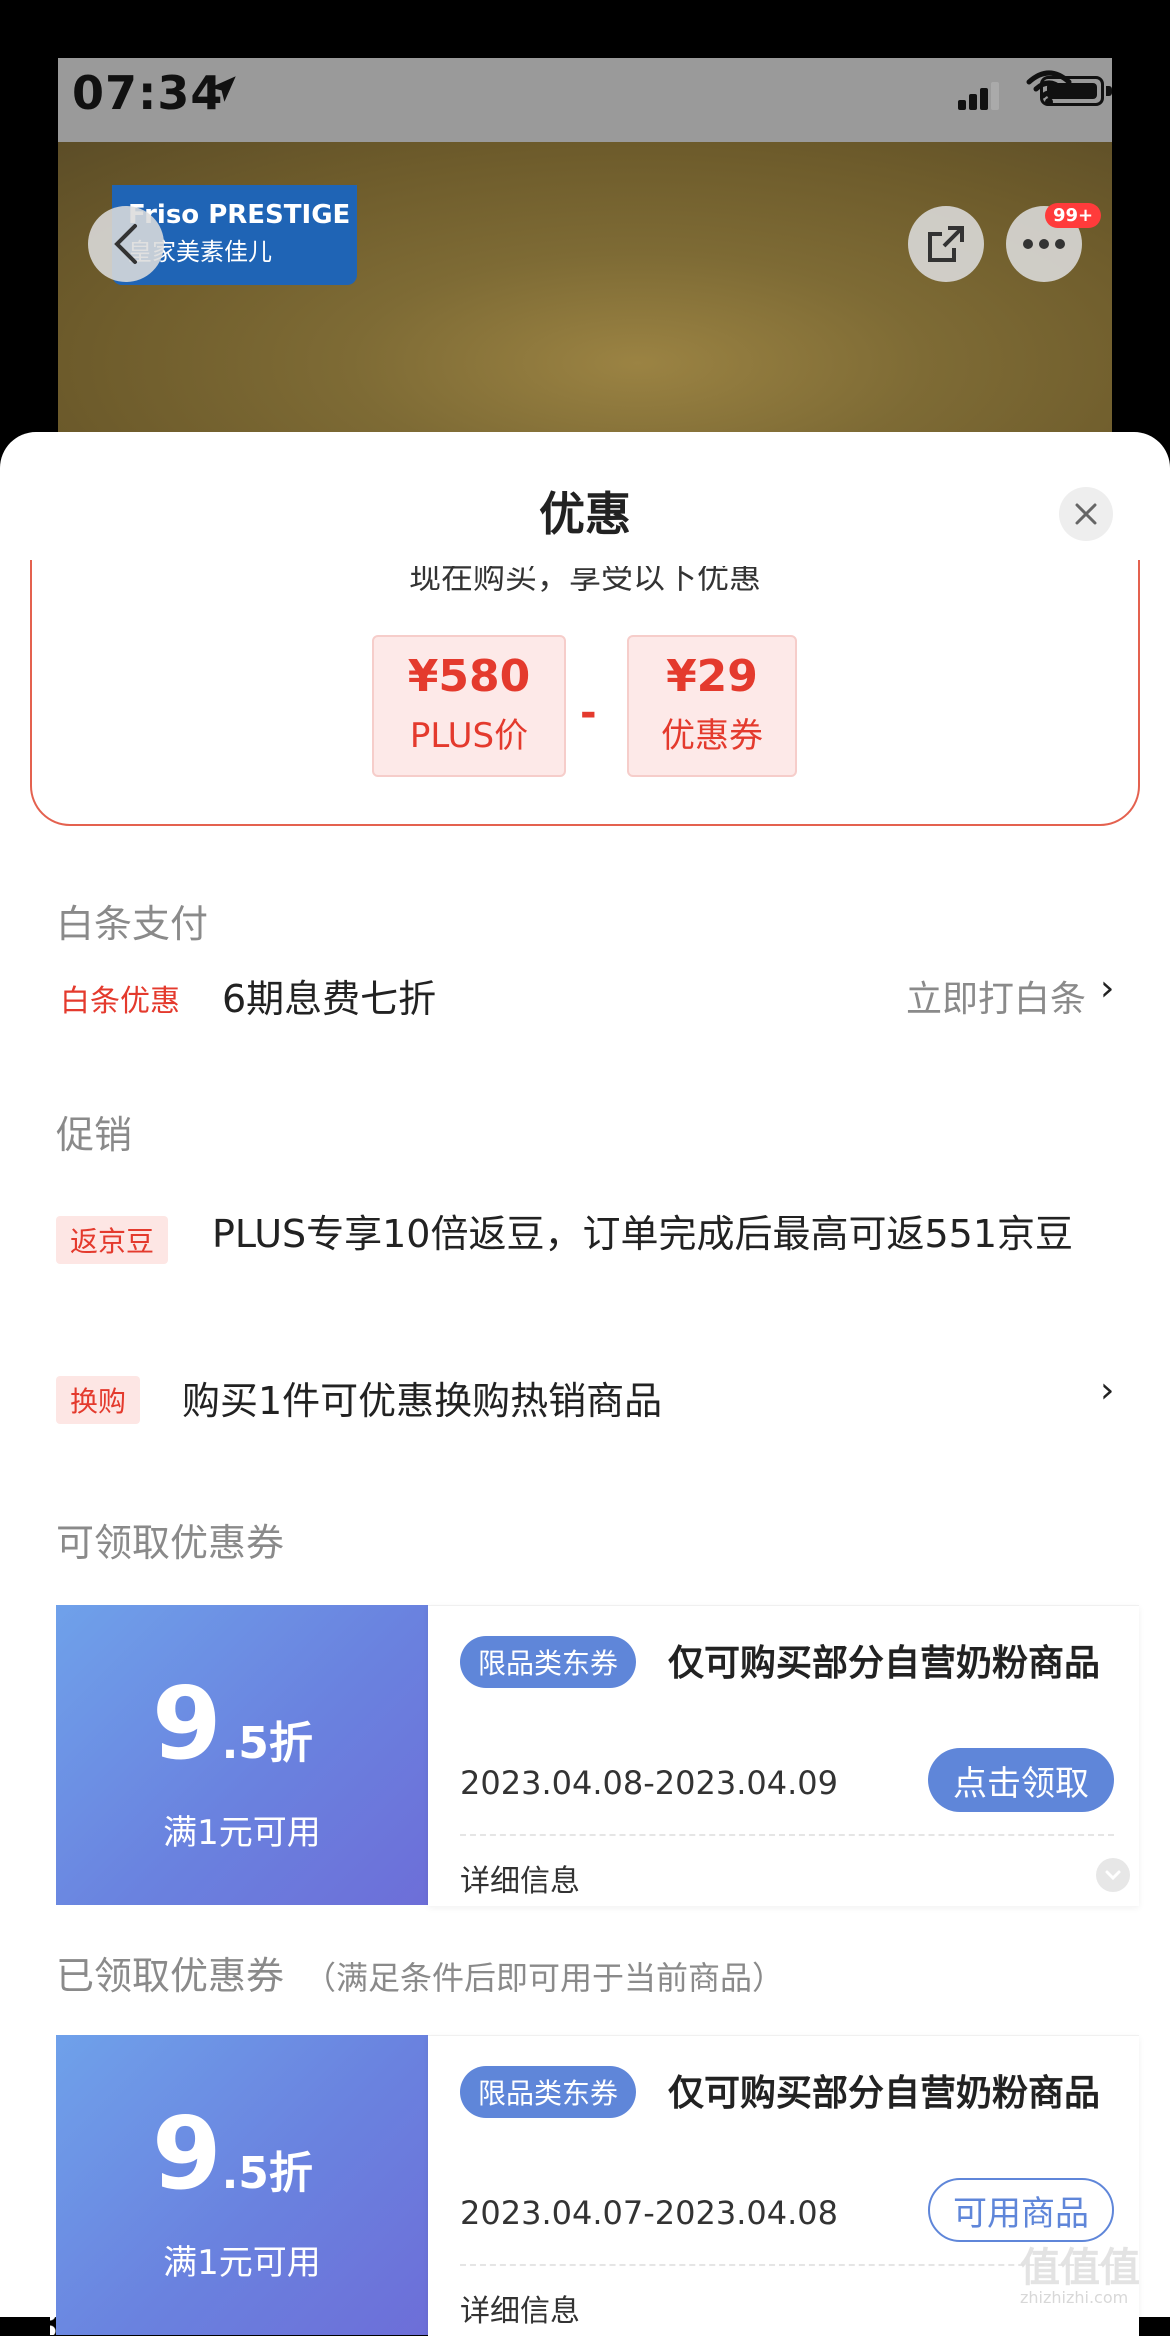 The image size is (1170, 2336). I want to click on price-summary-text: 现在购买，享受以下优惠, so click(584, 581).